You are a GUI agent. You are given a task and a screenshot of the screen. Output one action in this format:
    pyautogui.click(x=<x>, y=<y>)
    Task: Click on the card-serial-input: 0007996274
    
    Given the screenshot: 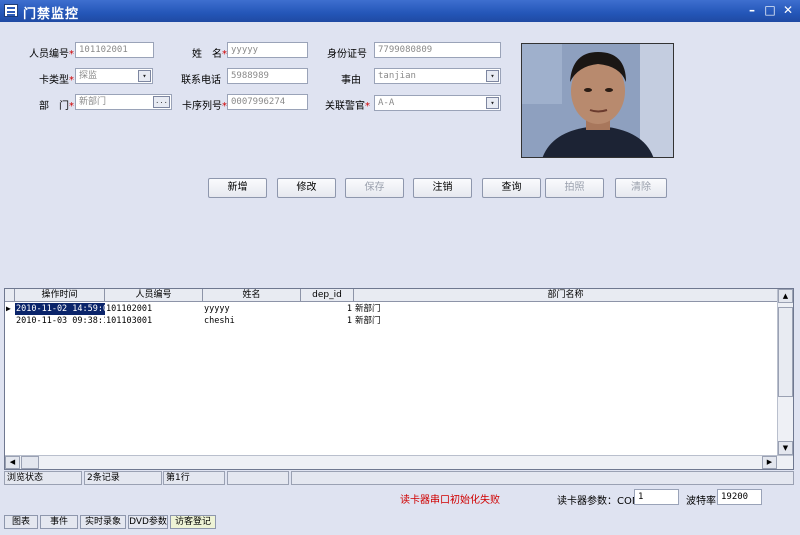 What is the action you would take?
    pyautogui.click(x=267, y=102)
    